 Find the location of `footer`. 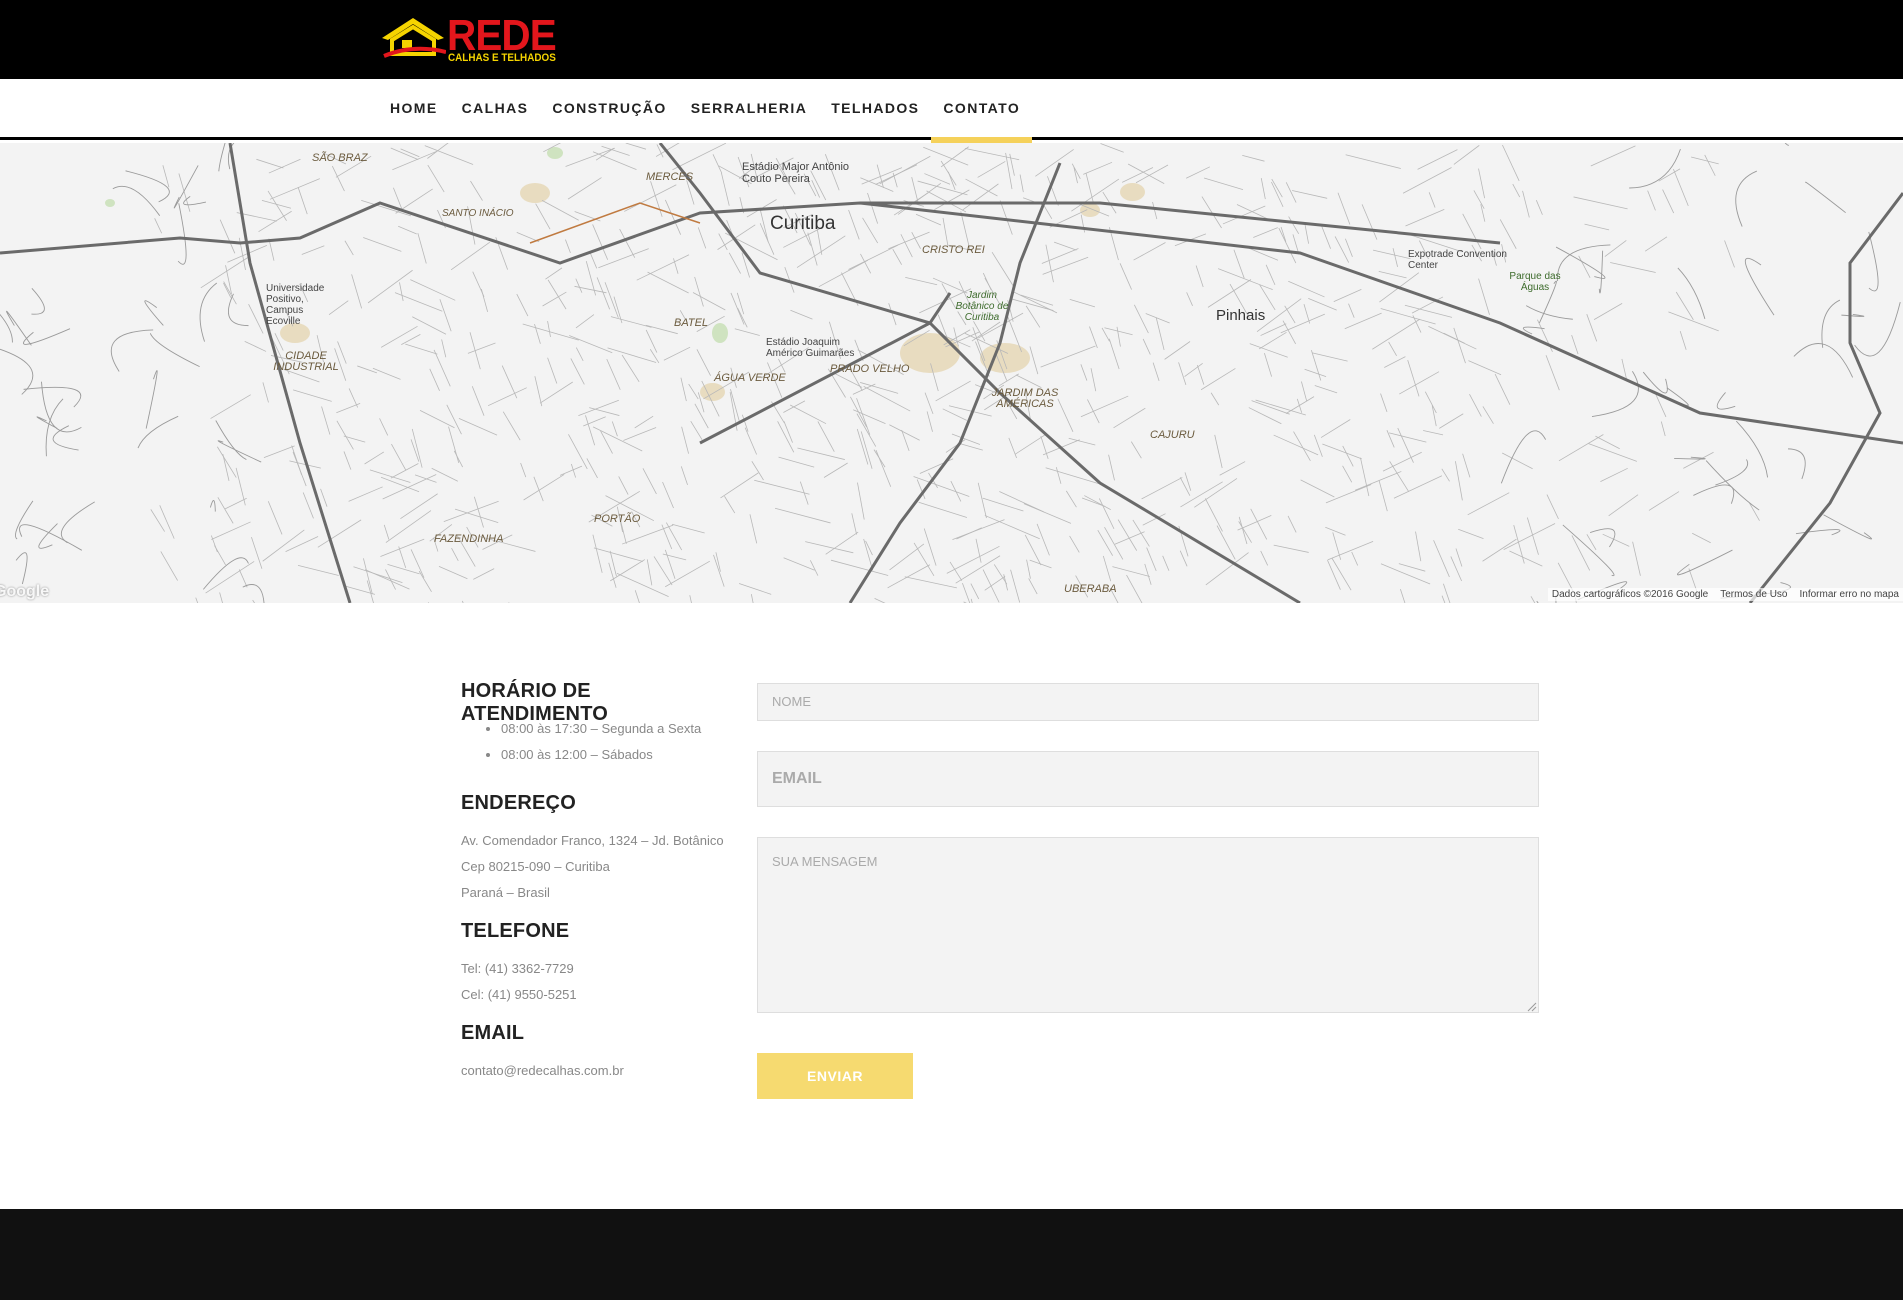

footer is located at coordinates (951, 1254).